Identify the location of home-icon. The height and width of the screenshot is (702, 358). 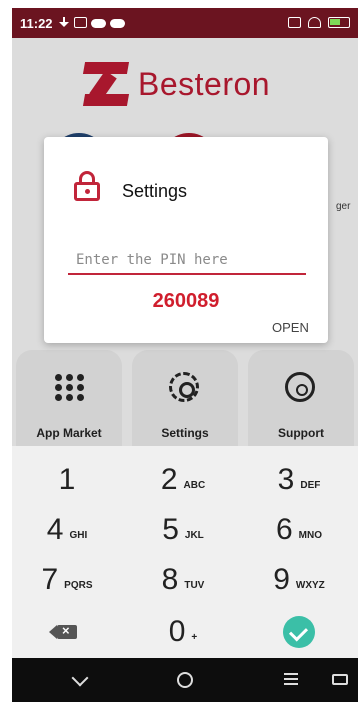
(185, 680).